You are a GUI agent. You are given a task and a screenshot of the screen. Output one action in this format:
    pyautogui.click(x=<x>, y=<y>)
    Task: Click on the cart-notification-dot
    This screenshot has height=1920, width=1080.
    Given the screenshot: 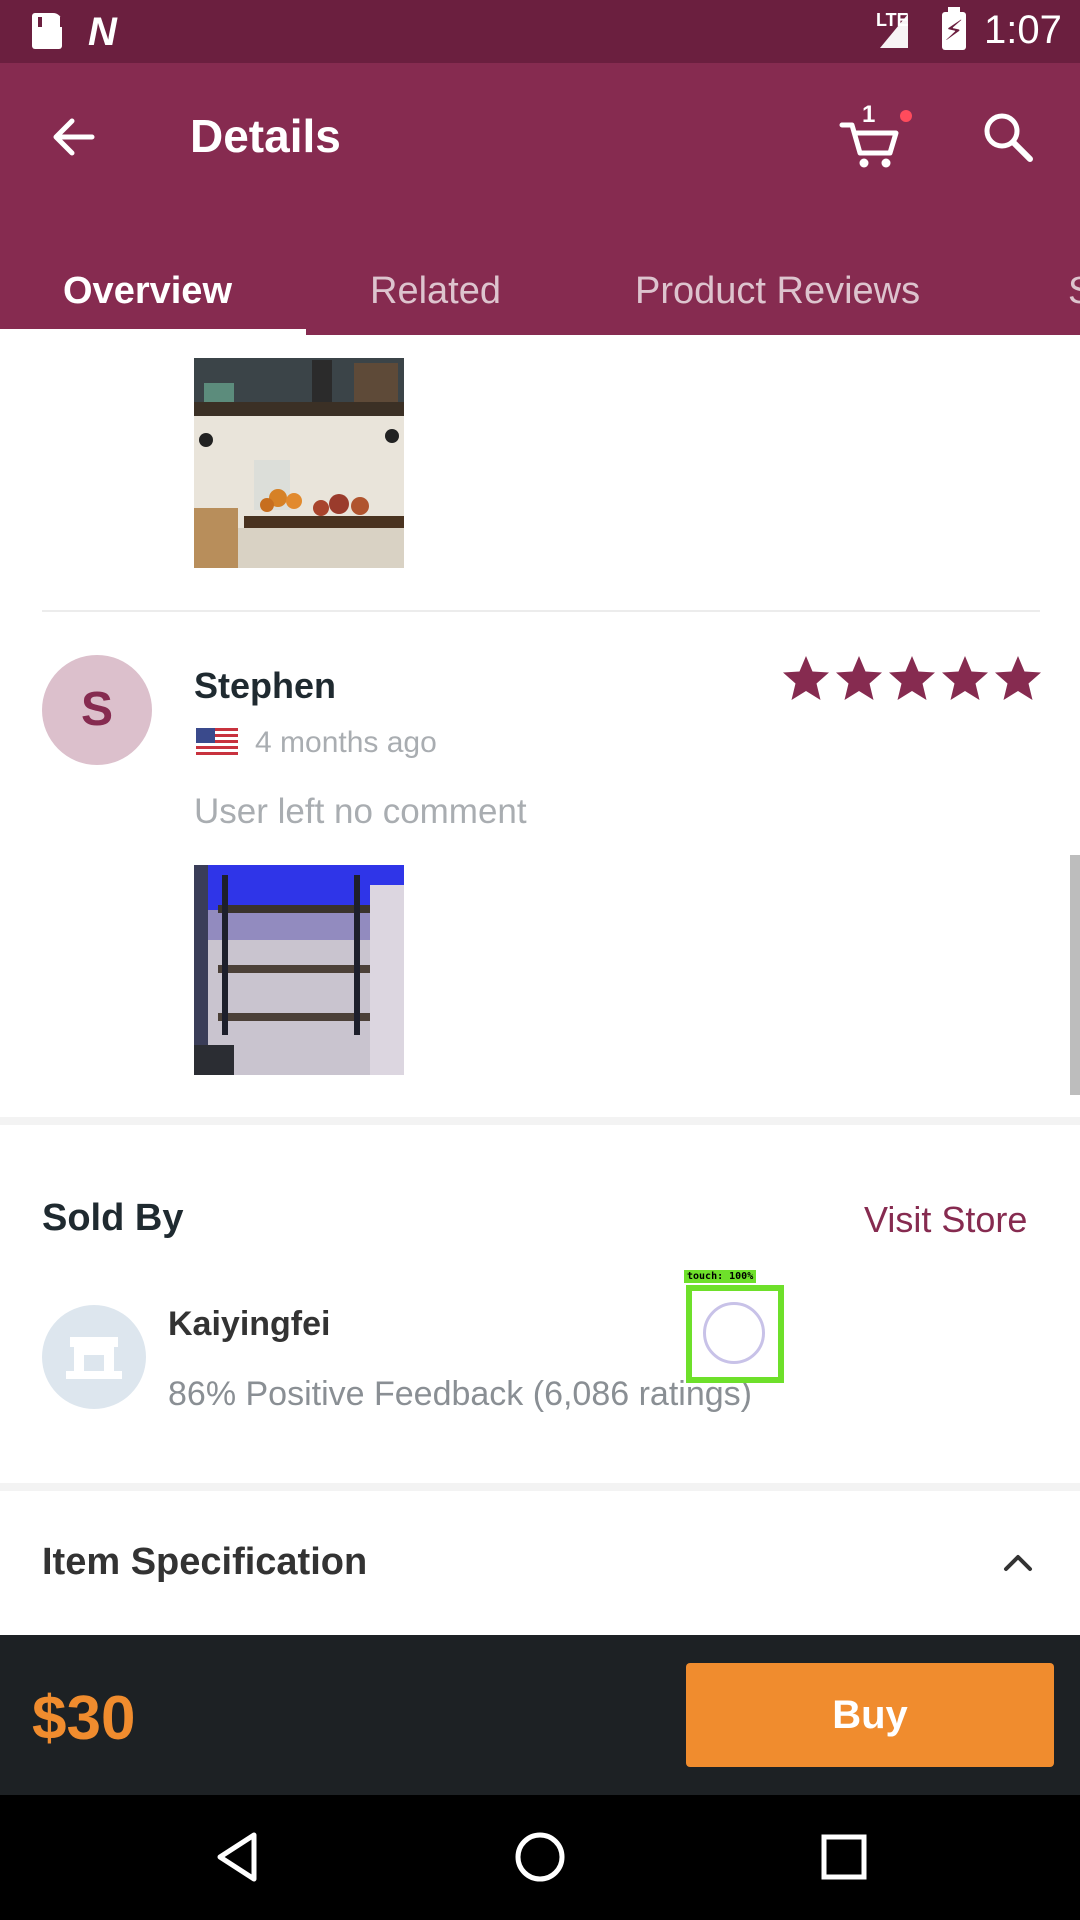 What is the action you would take?
    pyautogui.click(x=906, y=116)
    